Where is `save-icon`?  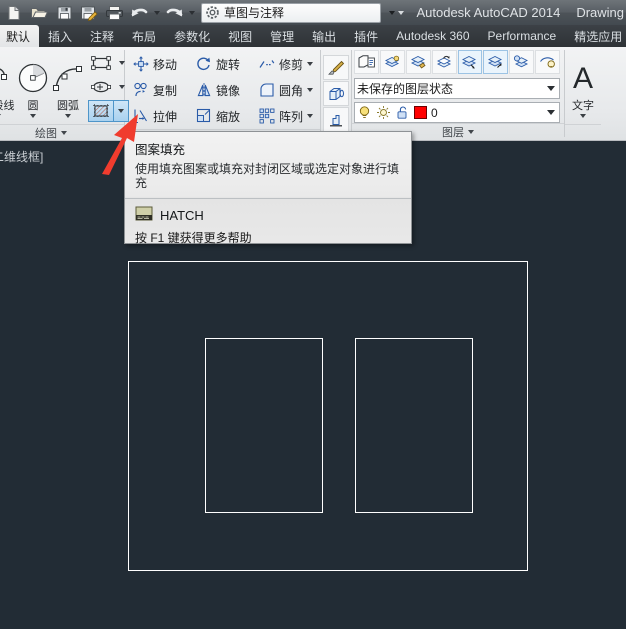
save-icon is located at coordinates (64, 13).